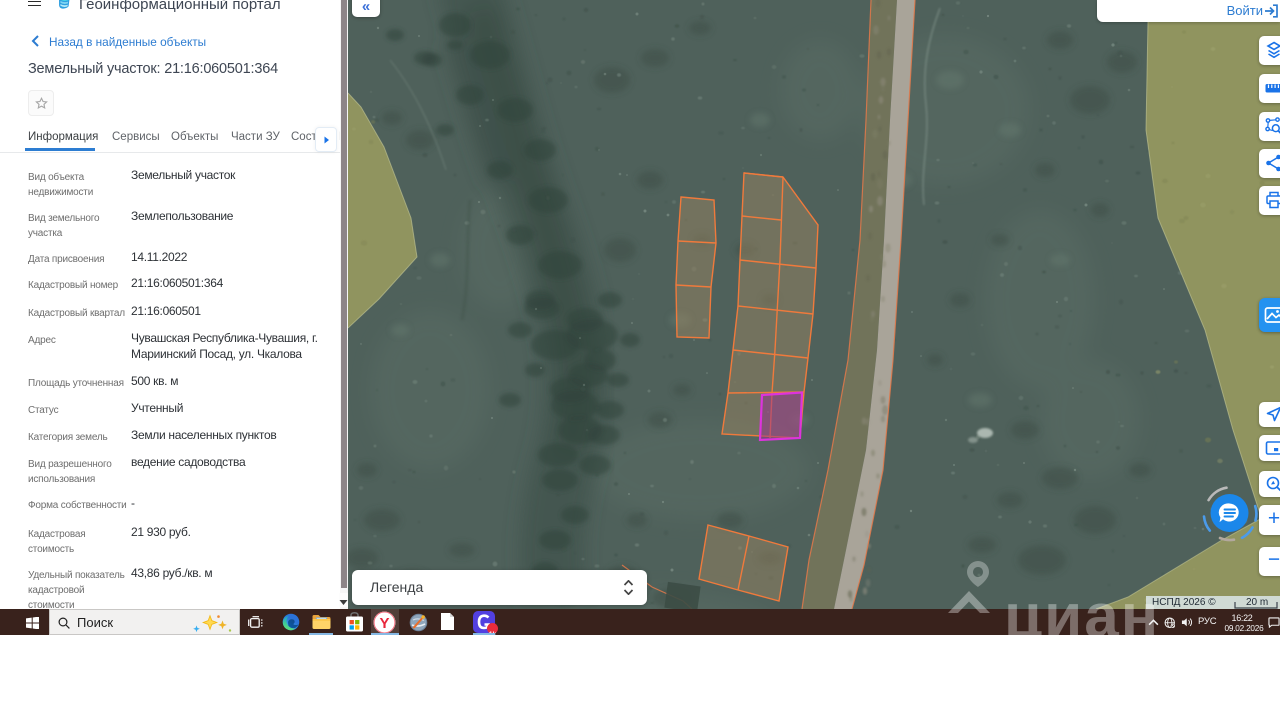 The height and width of the screenshot is (720, 1280). Describe the element at coordinates (1082, 611) in the screenshot. I see `svg-text: циан` at that location.